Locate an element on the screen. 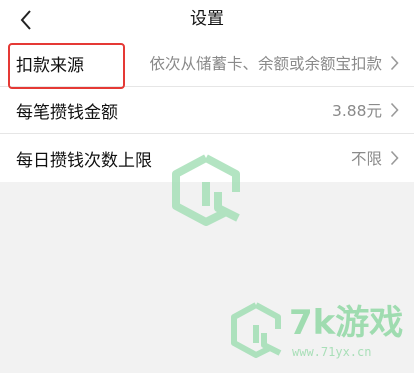 The width and height of the screenshot is (414, 373). watermark-logo-icon is located at coordinates (206, 190).